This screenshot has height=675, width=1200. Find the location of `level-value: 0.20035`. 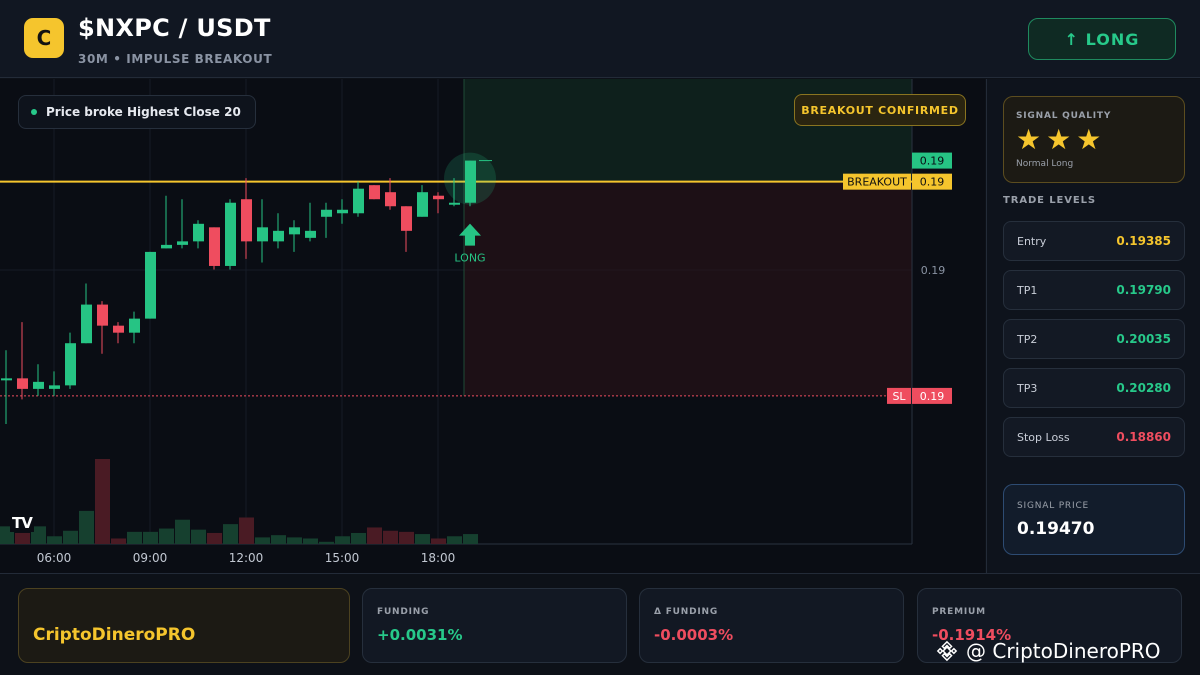

level-value: 0.20035 is located at coordinates (1143, 339).